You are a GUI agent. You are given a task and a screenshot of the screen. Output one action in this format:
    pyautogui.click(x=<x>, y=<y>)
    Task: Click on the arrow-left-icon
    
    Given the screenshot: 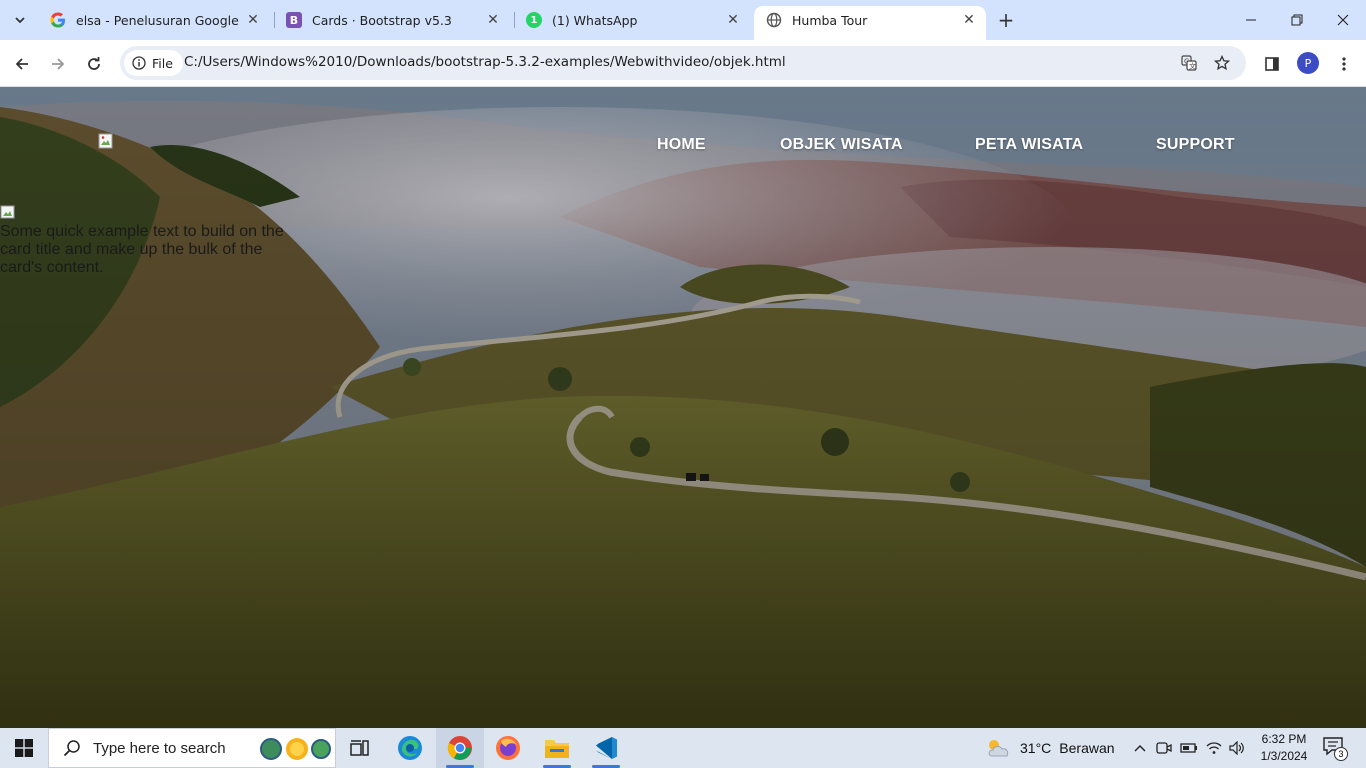 What is the action you would take?
    pyautogui.click(x=21, y=64)
    